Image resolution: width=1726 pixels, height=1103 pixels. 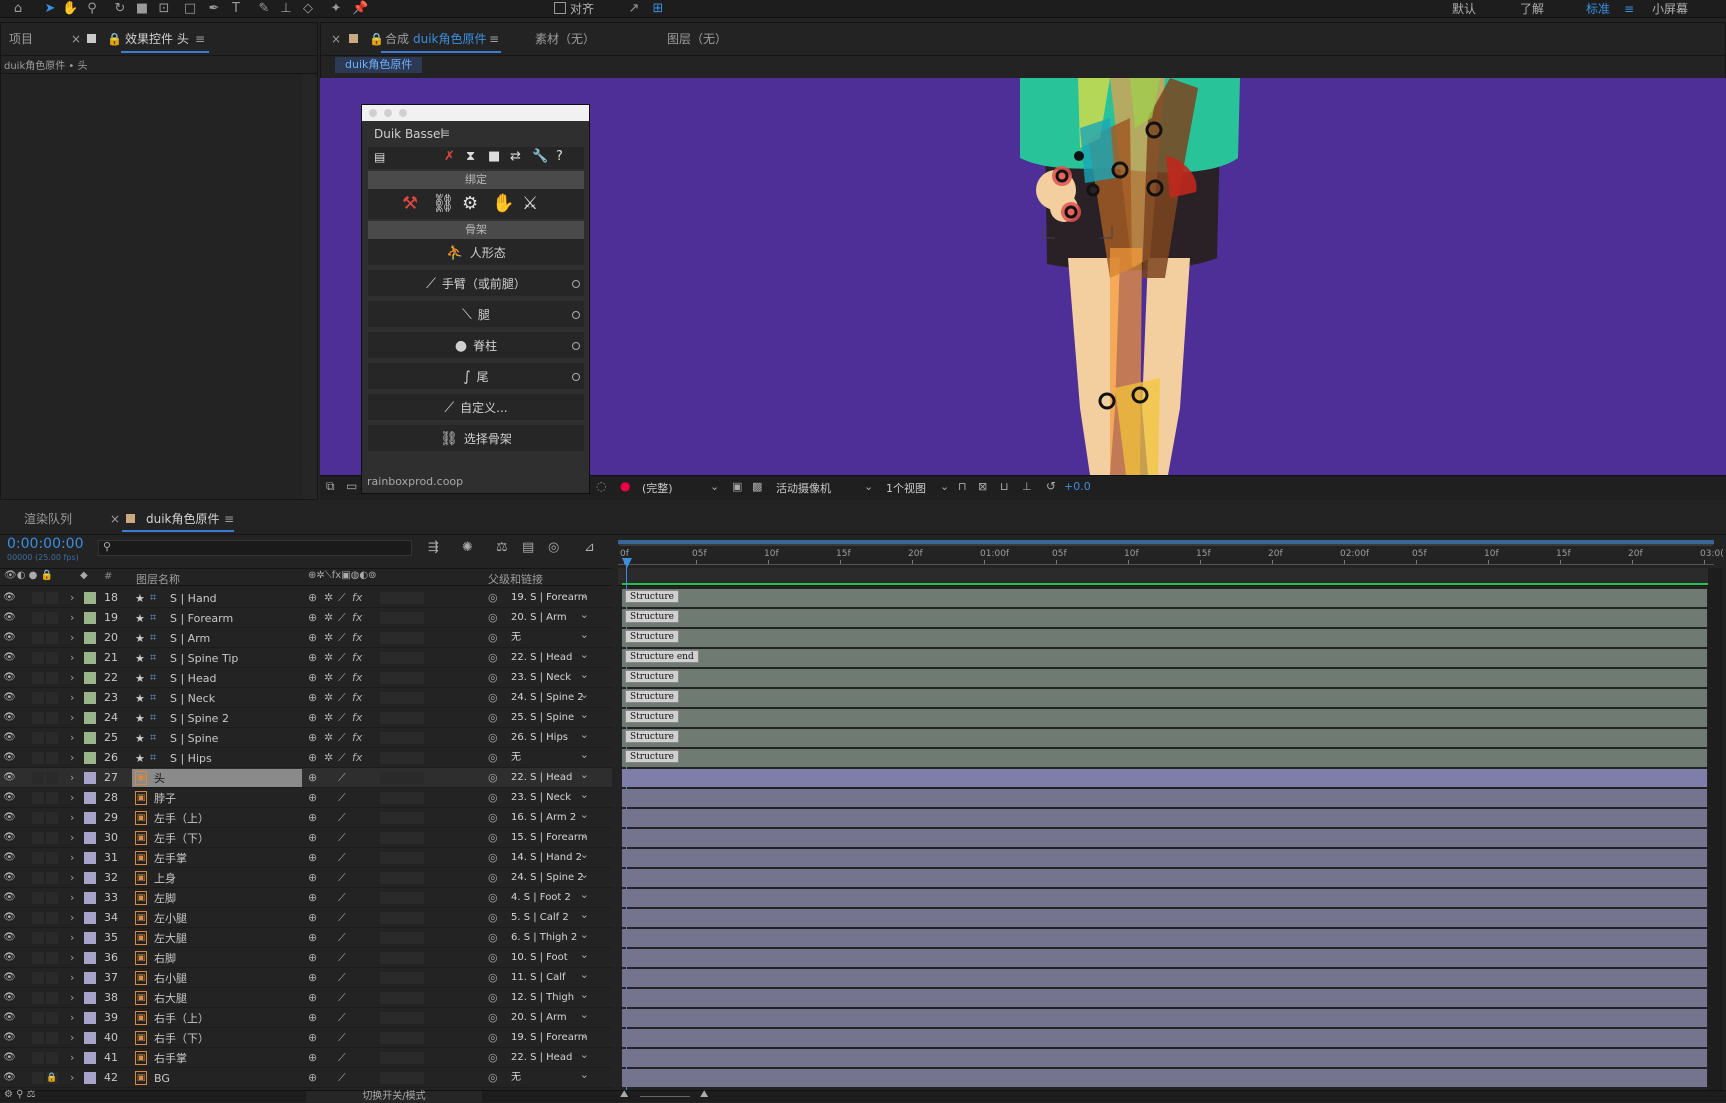 What do you see at coordinates (1670, 9) in the screenshot?
I see `workspace-small-screen: 小屏幕` at bounding box center [1670, 9].